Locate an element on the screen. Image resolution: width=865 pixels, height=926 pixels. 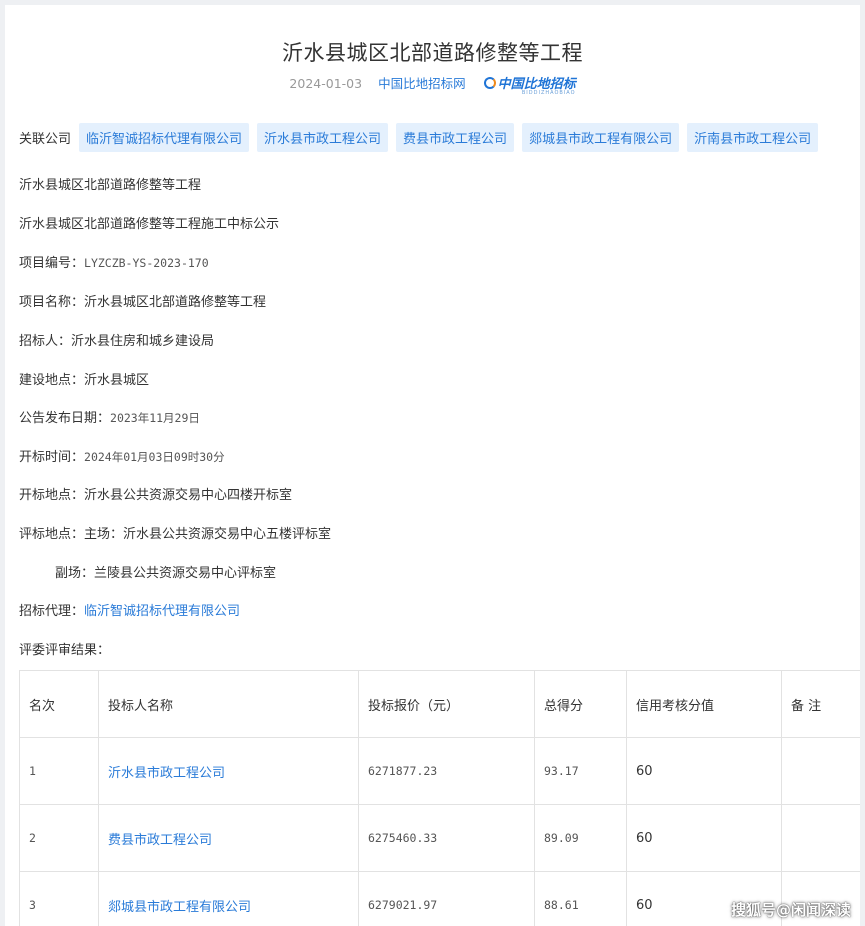
publish-date-label: 公告发布日期： is located at coordinates (65, 418).